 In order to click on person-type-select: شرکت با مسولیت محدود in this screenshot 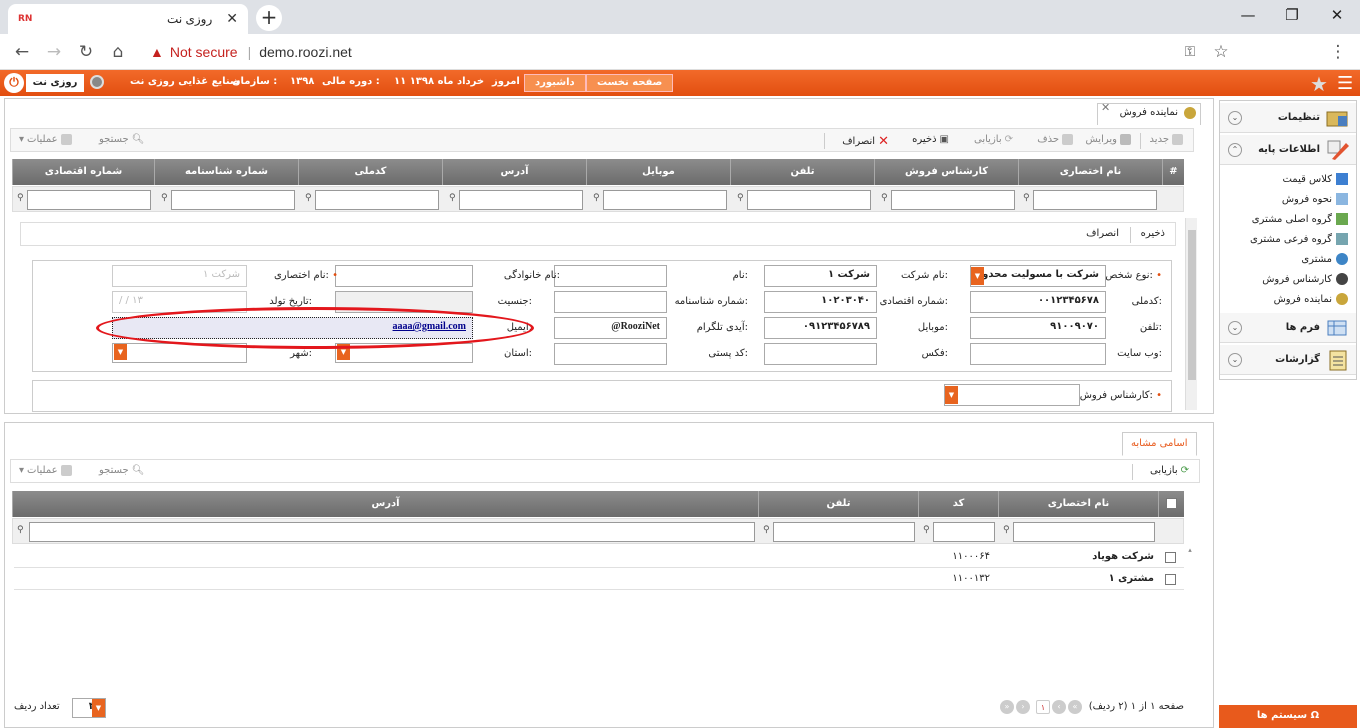, I will do `click(1038, 276)`.